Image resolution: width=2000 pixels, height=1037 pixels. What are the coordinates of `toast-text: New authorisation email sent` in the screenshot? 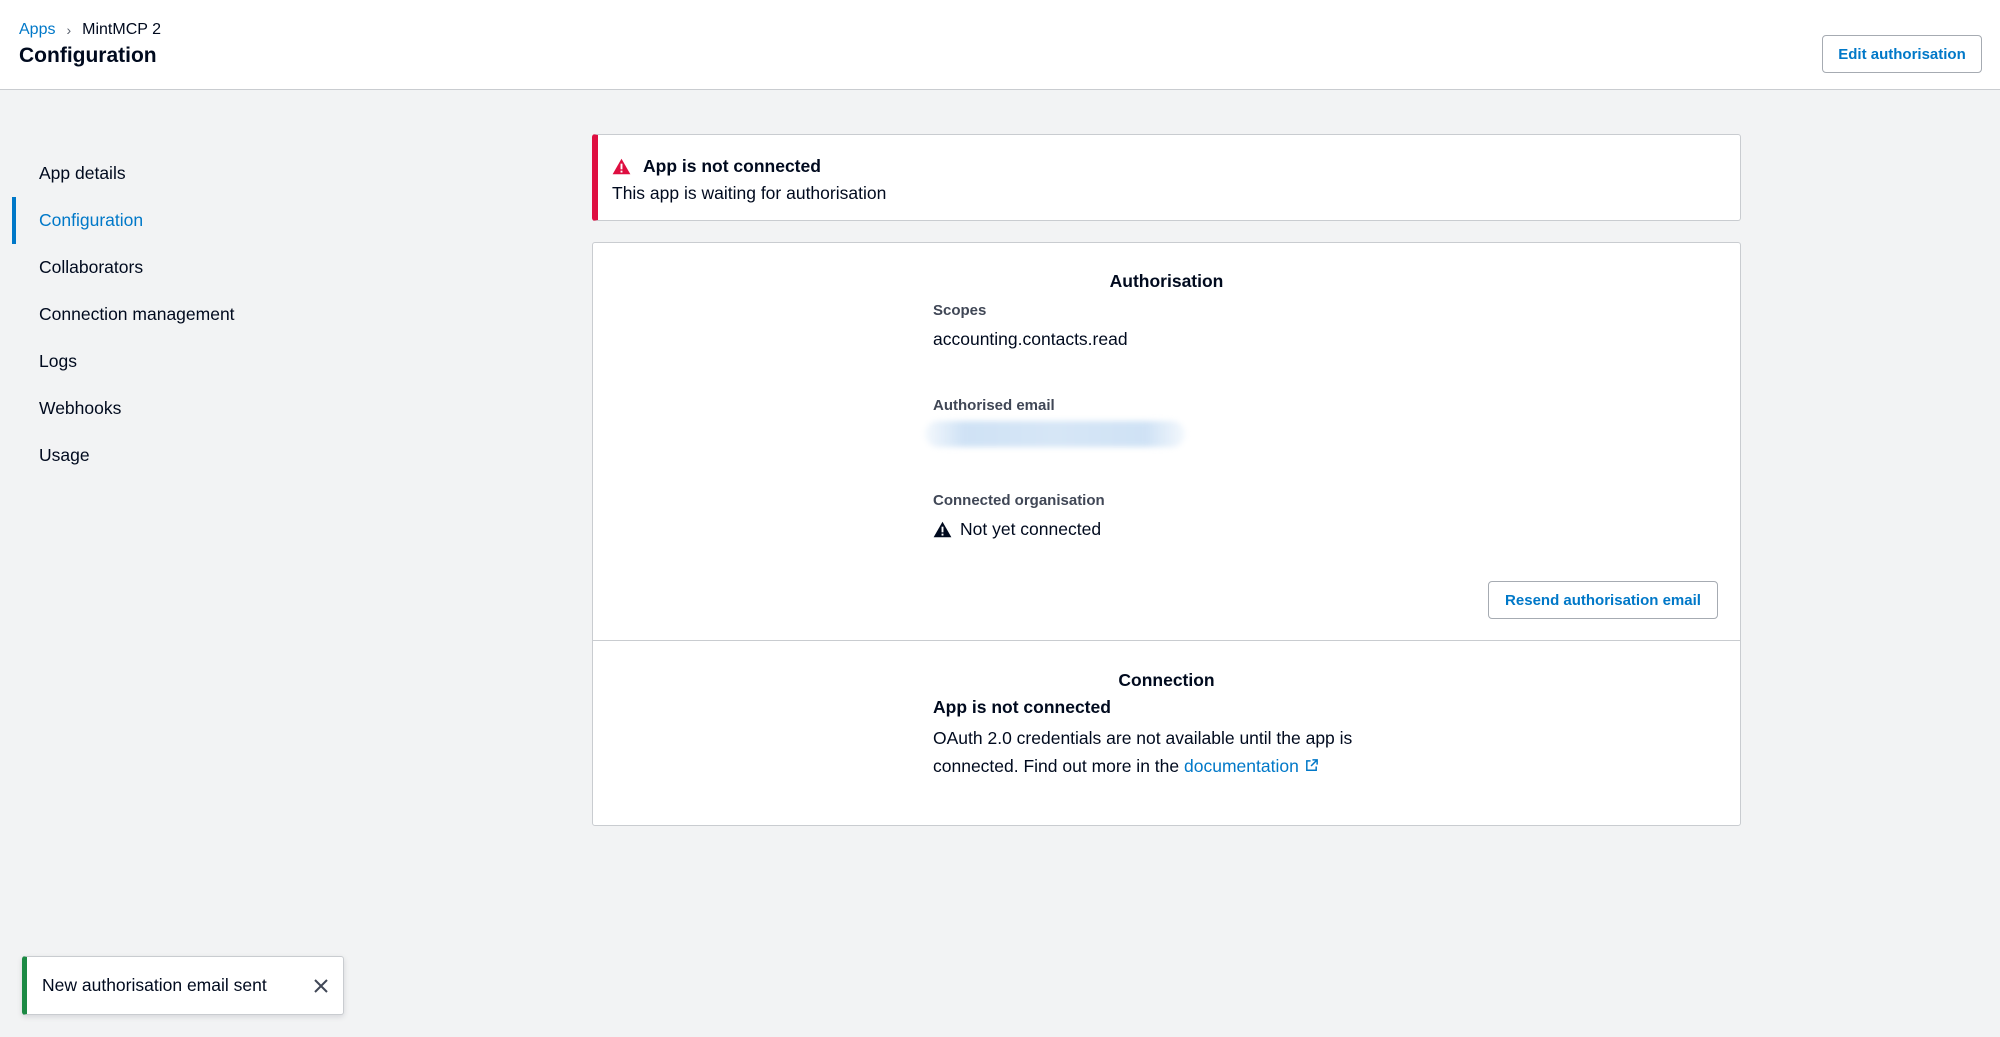 It's located at (154, 985).